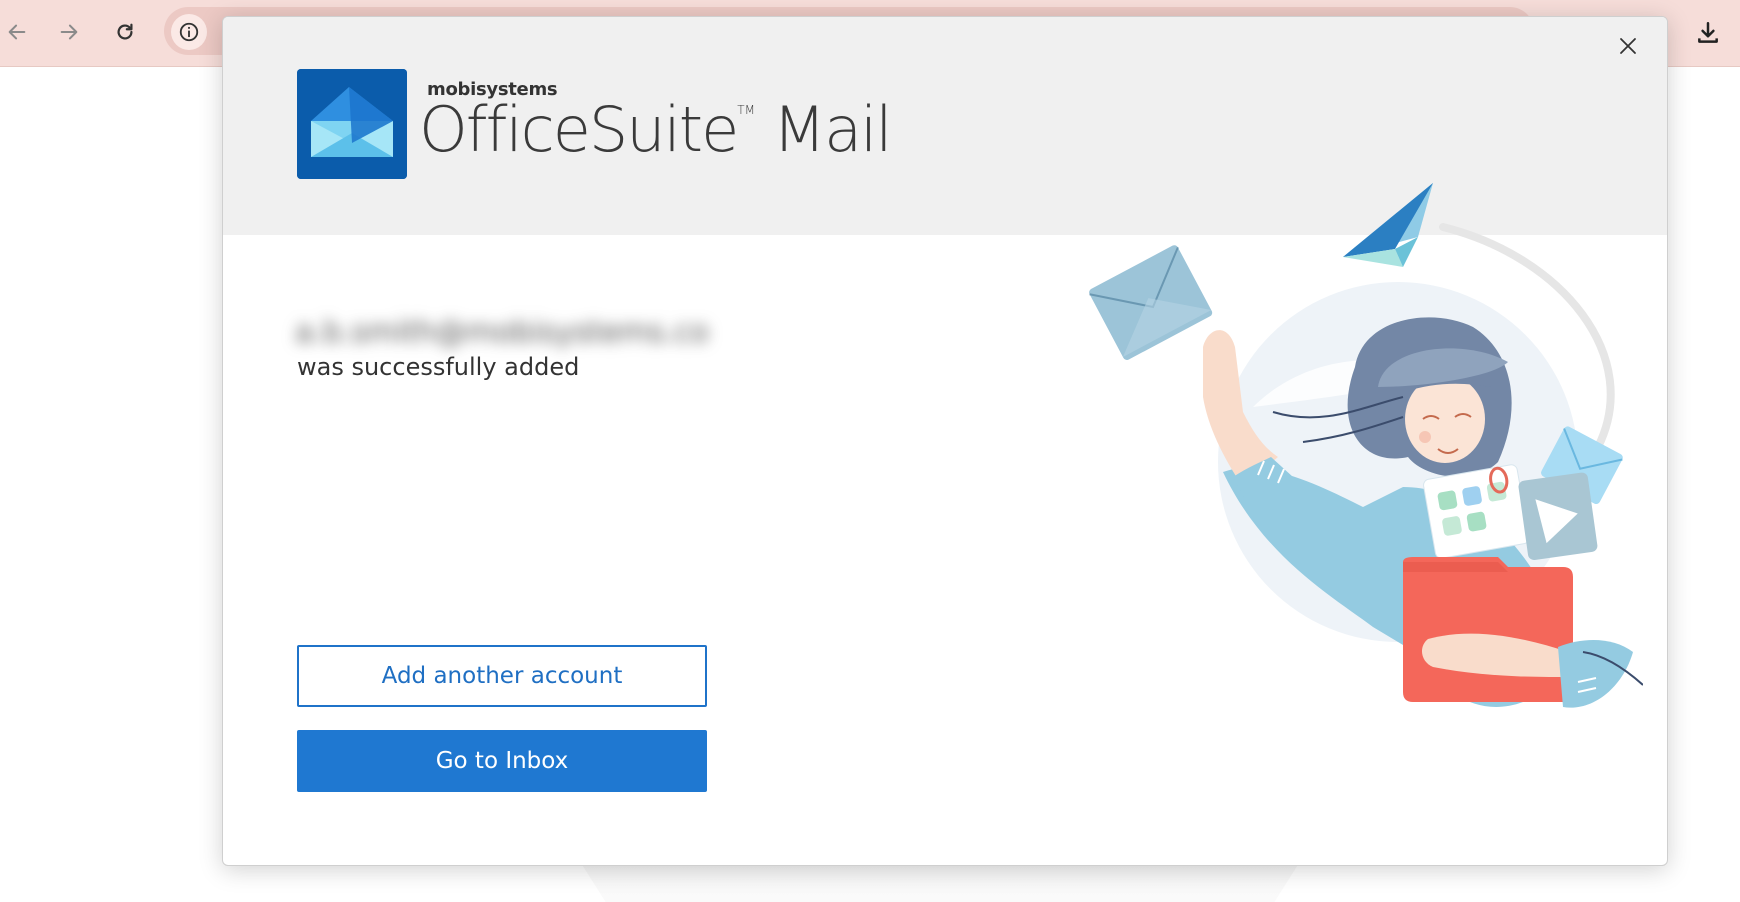 This screenshot has height=902, width=1740. I want to click on trademark-mark: TM, so click(746, 110).